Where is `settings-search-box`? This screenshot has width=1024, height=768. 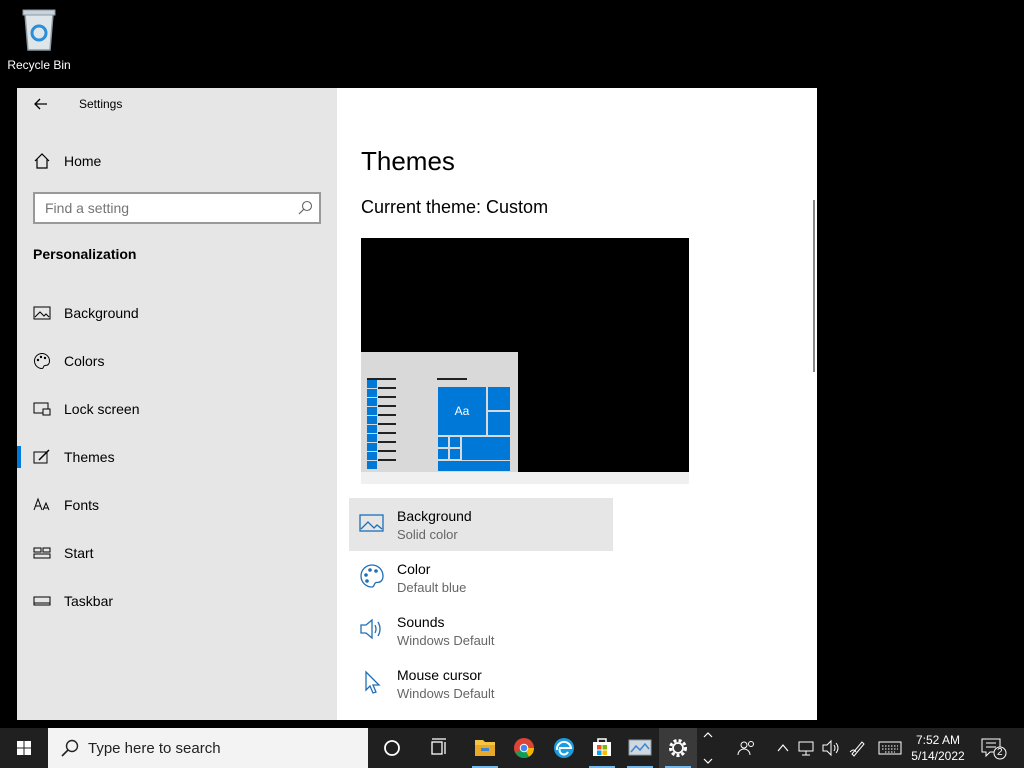 settings-search-box is located at coordinates (177, 208).